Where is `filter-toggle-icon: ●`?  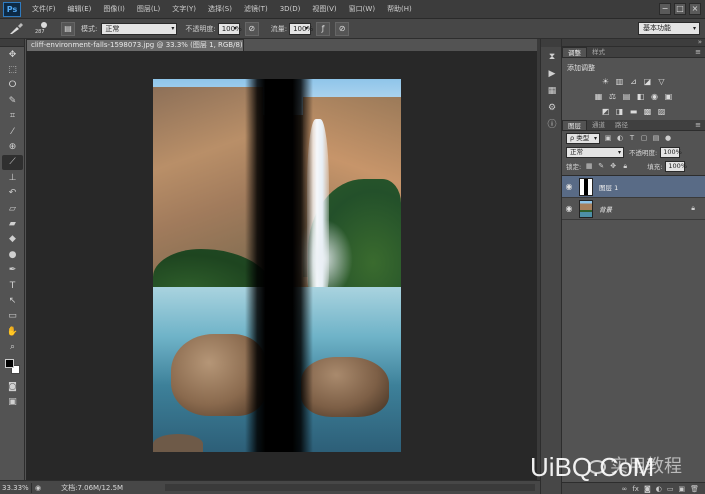 filter-toggle-icon: ● is located at coordinates (668, 138).